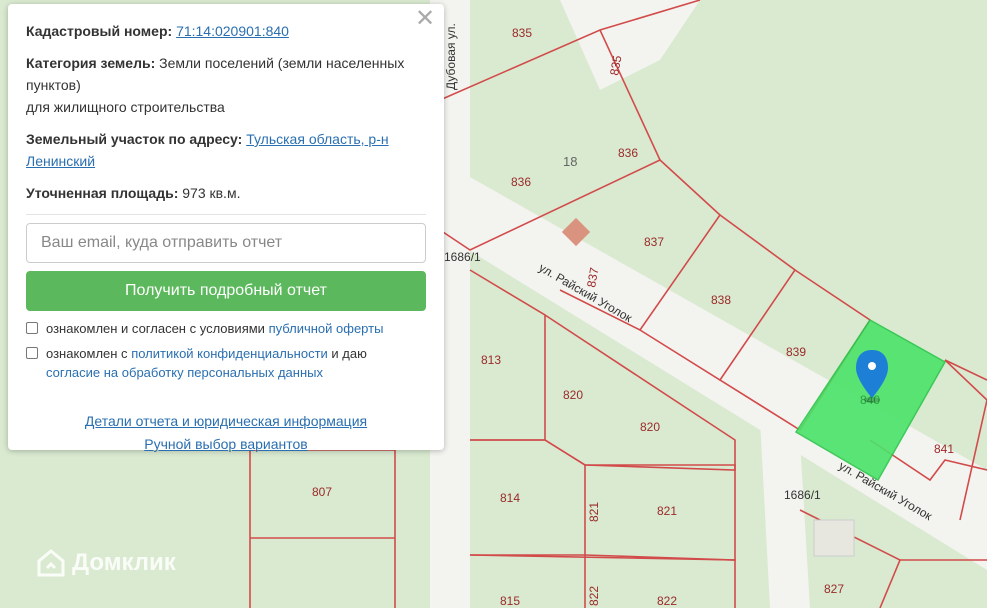 The height and width of the screenshot is (608, 987). I want to click on divider, so click(226, 214).